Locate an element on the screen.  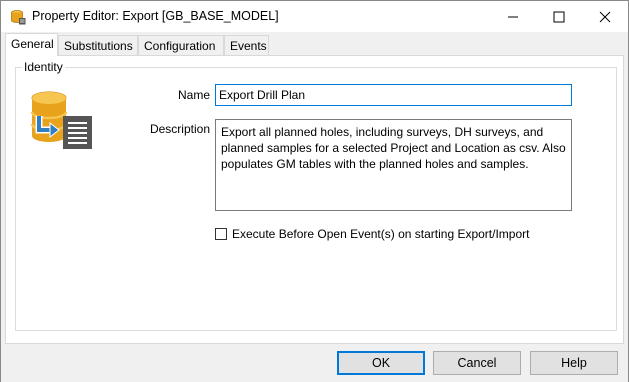
name-input: Export Drill Plan is located at coordinates (393, 95).